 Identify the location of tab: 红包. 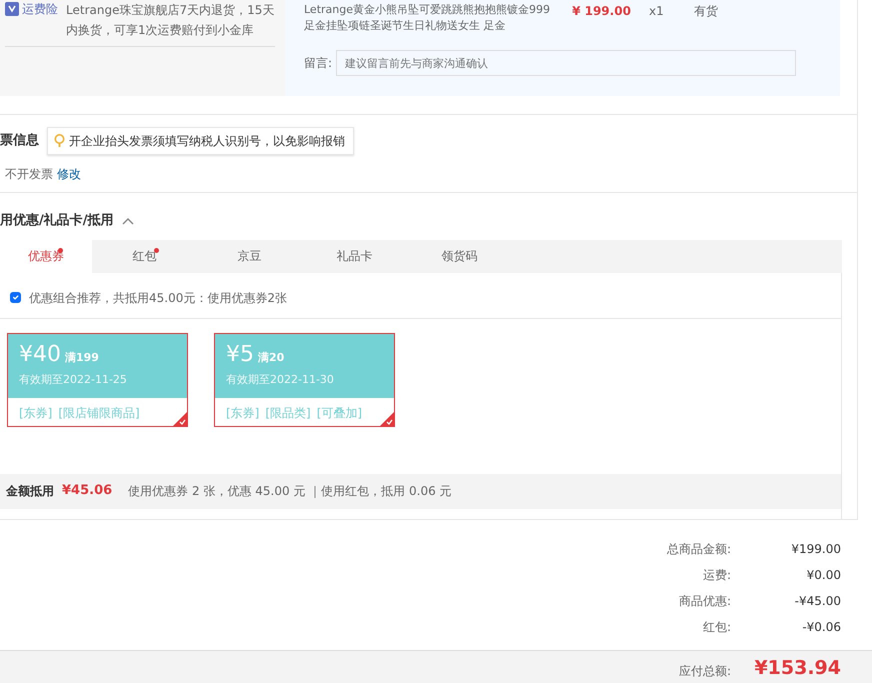
(144, 256).